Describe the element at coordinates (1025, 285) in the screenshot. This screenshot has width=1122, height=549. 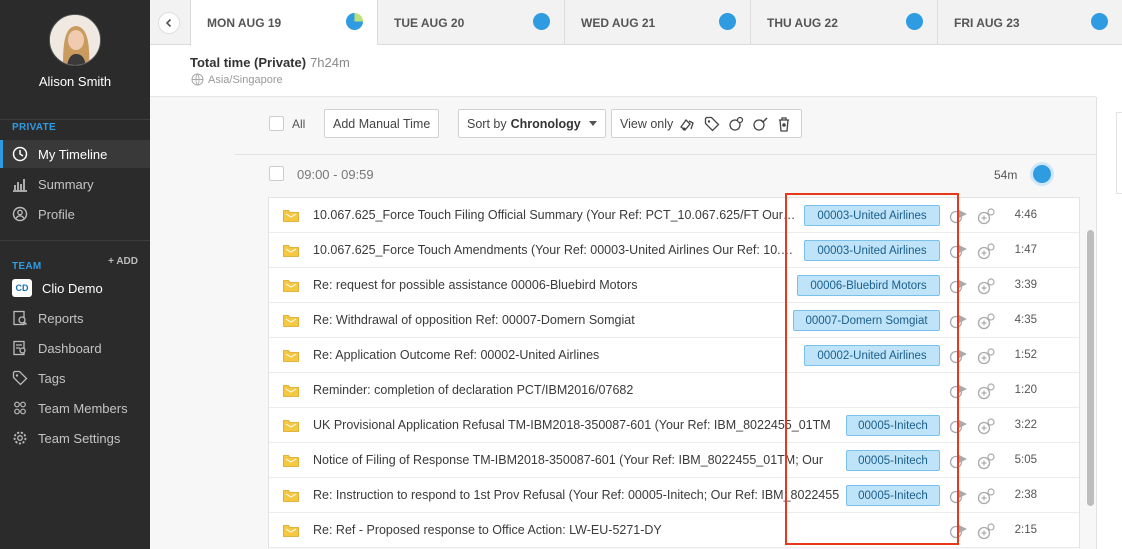
I see `entry-duration: 3:39` at that location.